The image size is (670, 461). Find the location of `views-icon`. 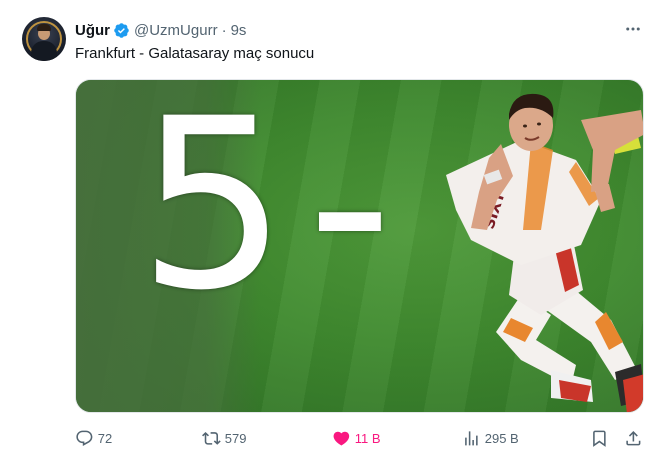

views-icon is located at coordinates (471, 438).